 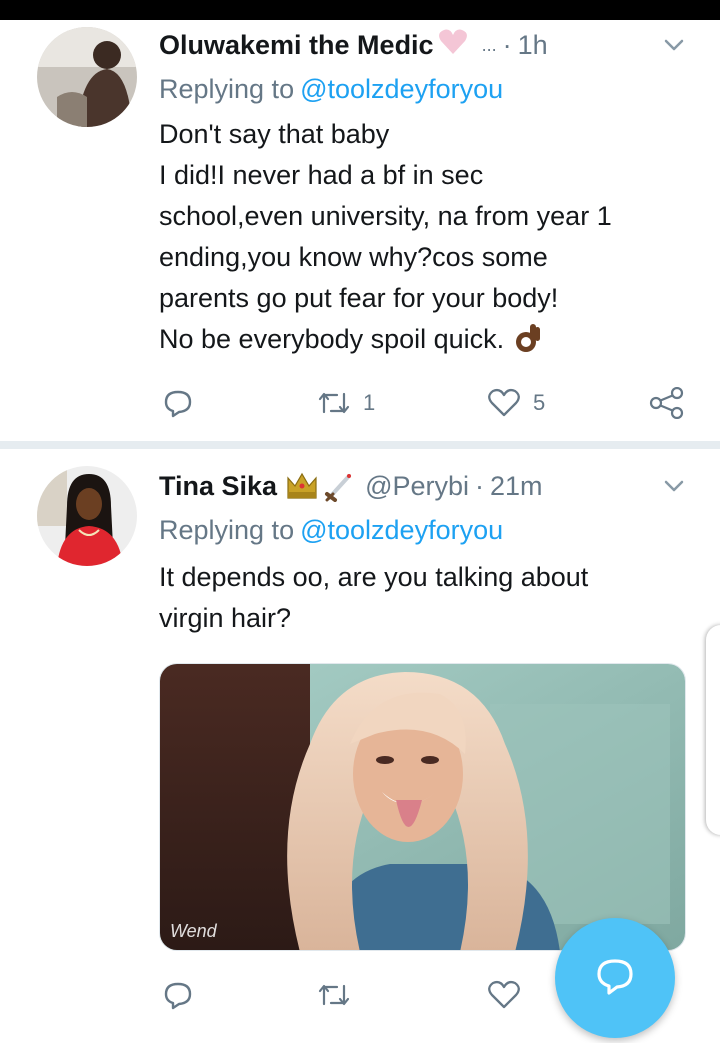 I want to click on text-line: It depends oo, are you talking about, so click(x=374, y=577).